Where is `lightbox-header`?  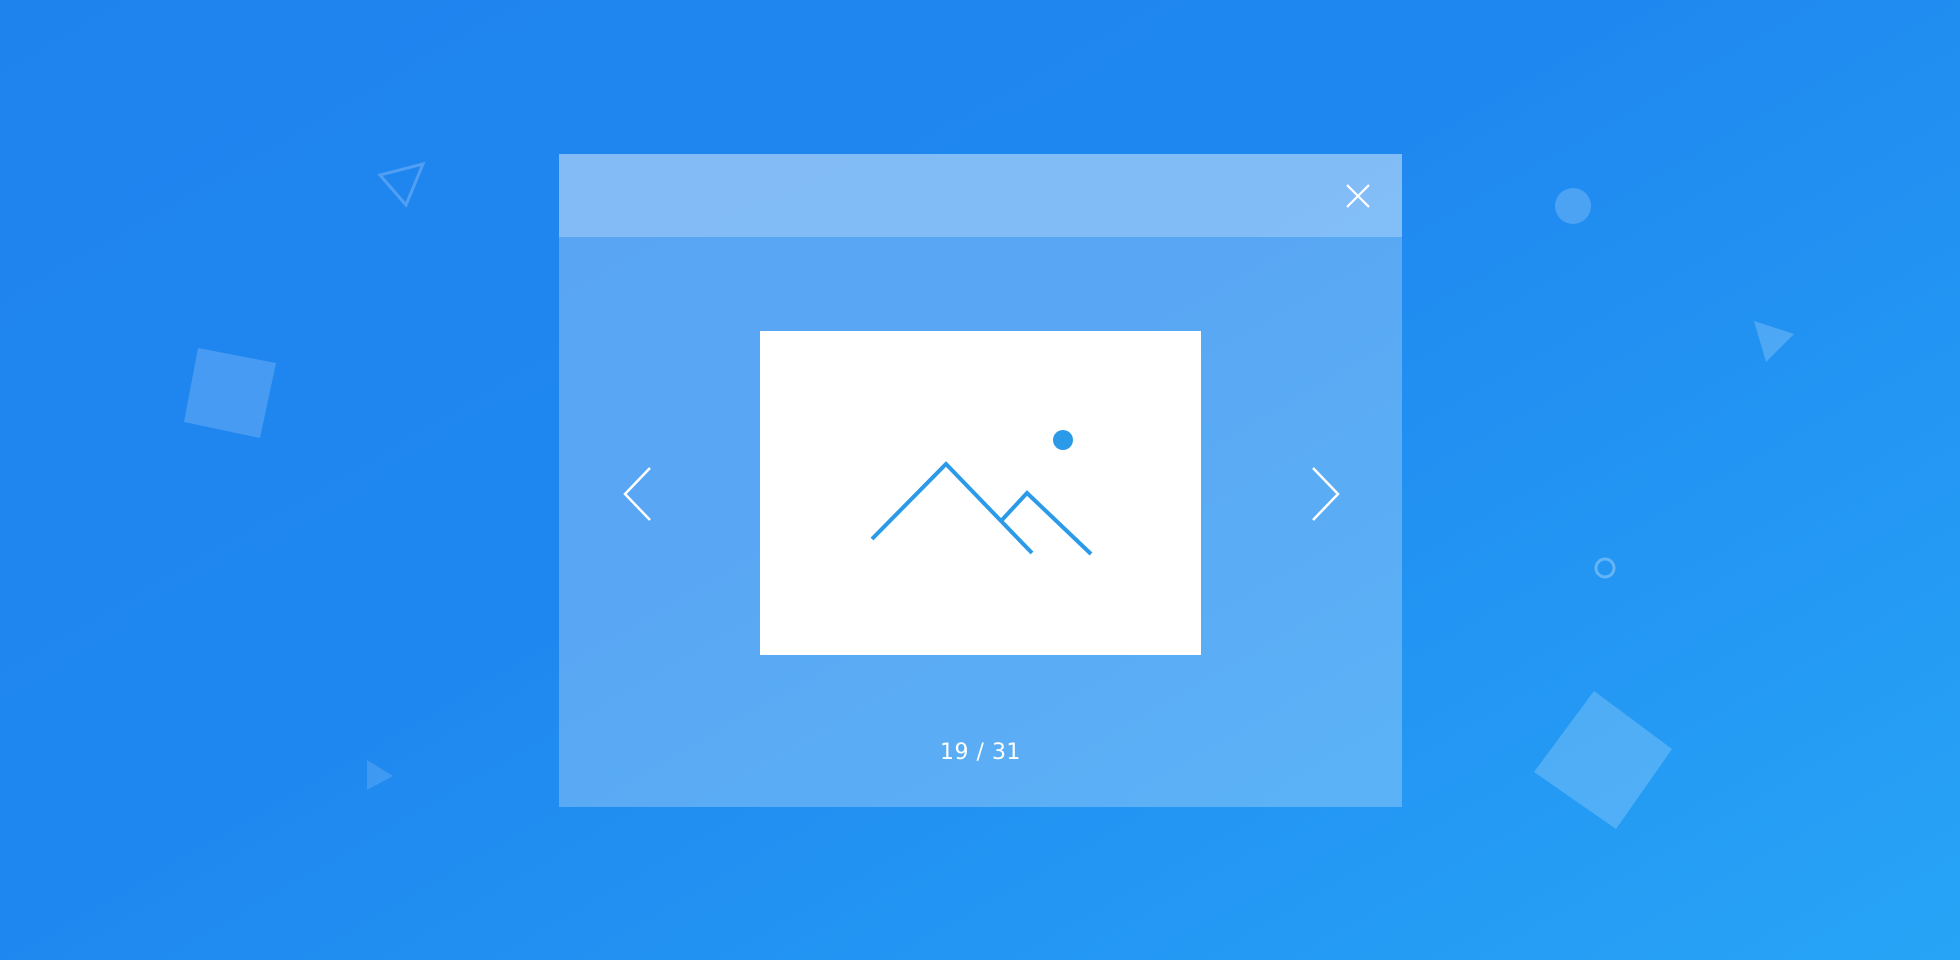 lightbox-header is located at coordinates (980, 195).